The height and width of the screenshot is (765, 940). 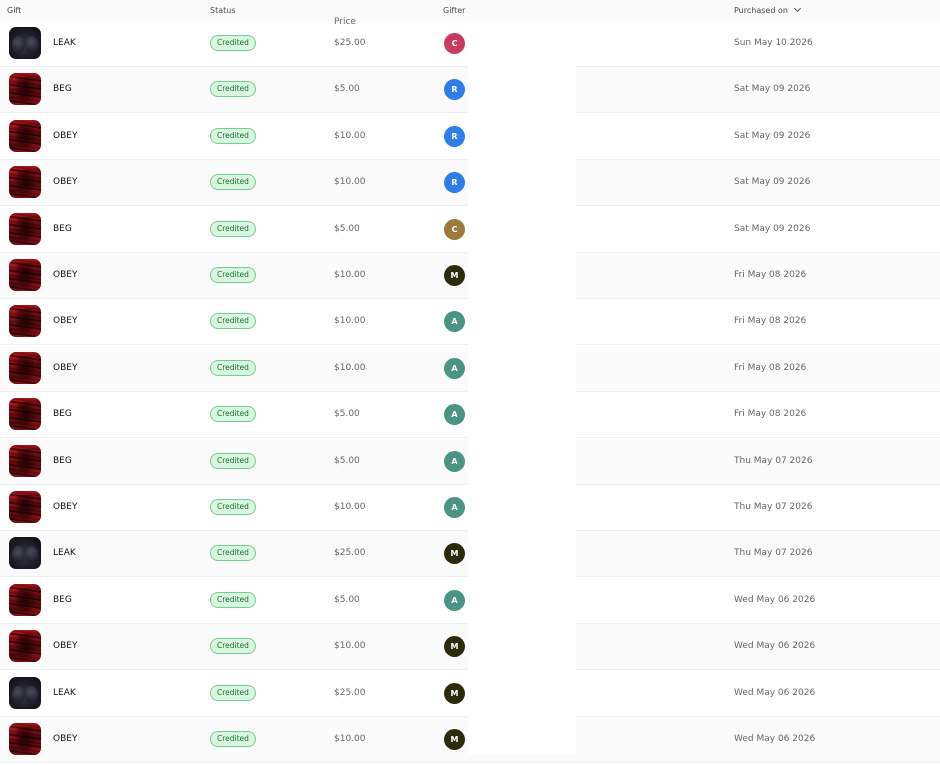 What do you see at coordinates (454, 10) in the screenshot?
I see `column-header-gifter: Gifter` at bounding box center [454, 10].